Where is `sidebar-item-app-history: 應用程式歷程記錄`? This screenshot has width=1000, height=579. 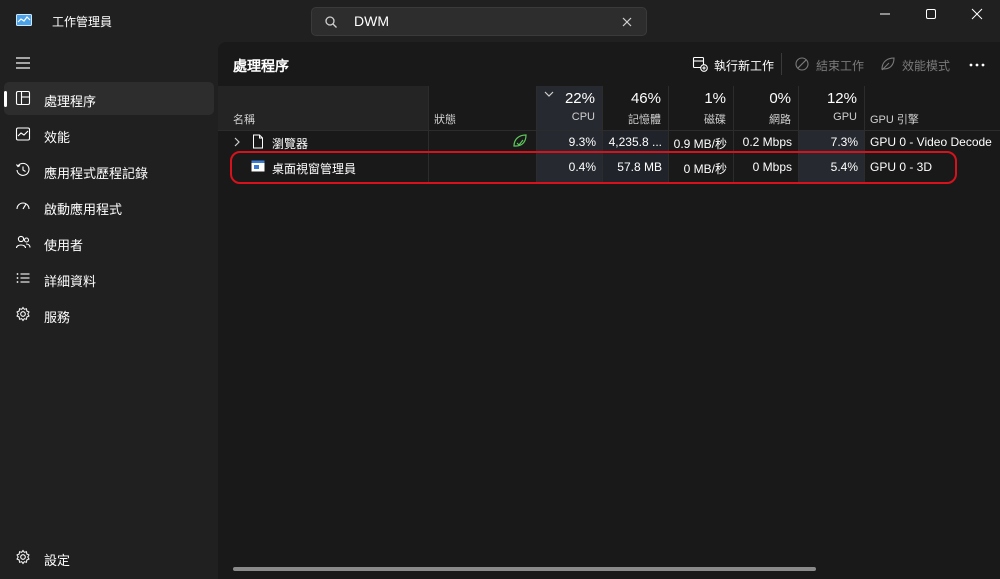 sidebar-item-app-history: 應用程式歷程記錄 is located at coordinates (109, 170).